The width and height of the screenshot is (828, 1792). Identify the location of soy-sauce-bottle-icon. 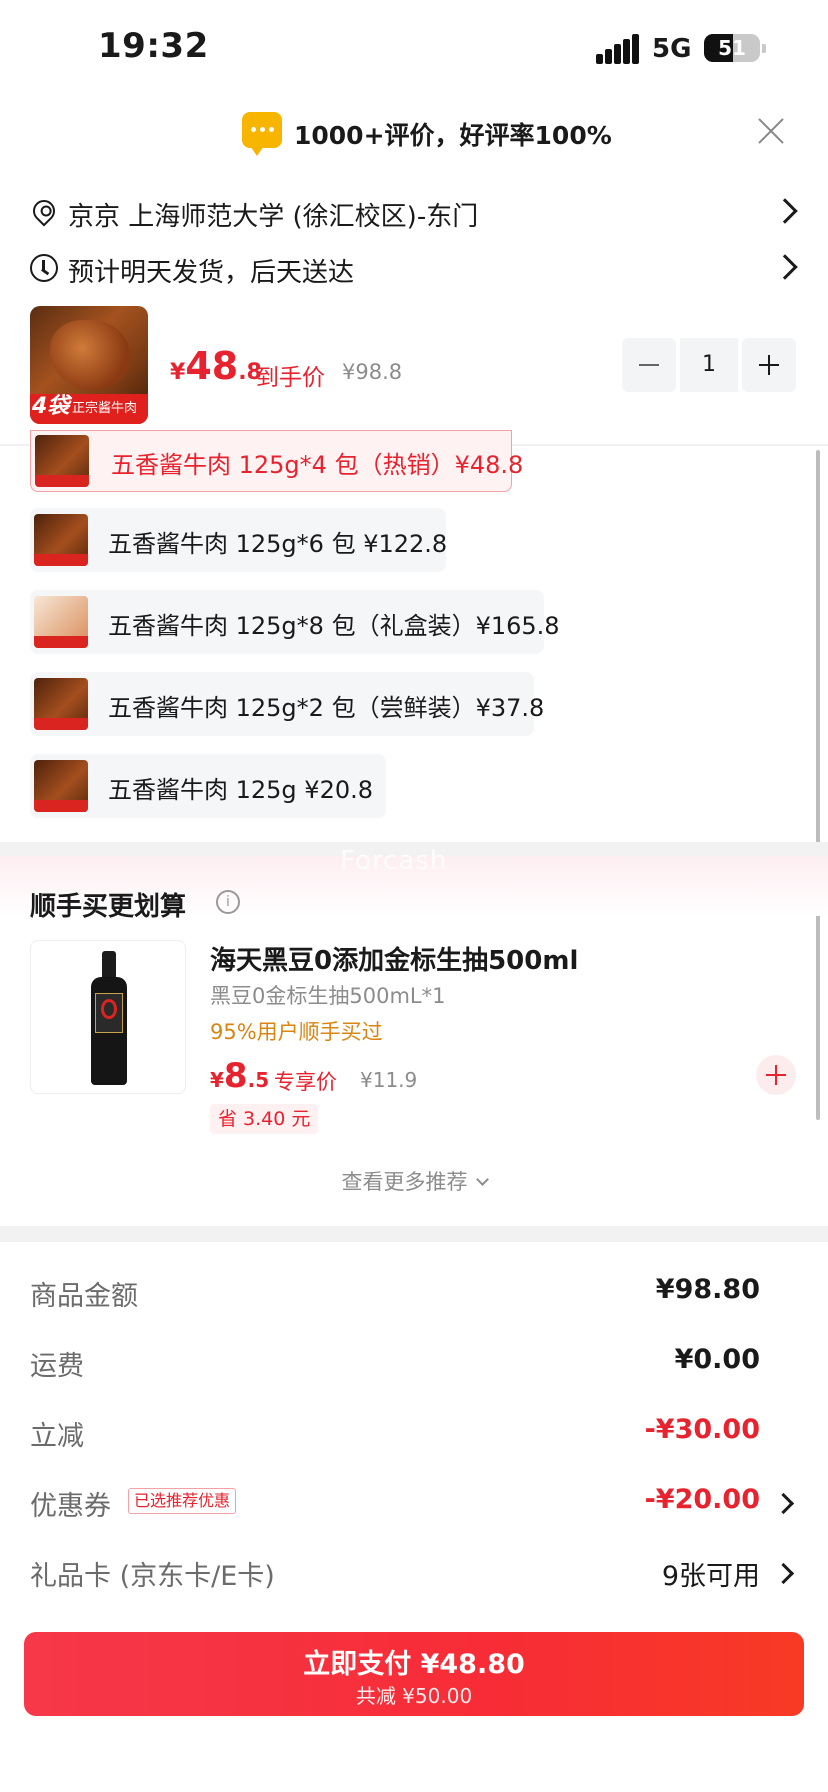
(109, 1018).